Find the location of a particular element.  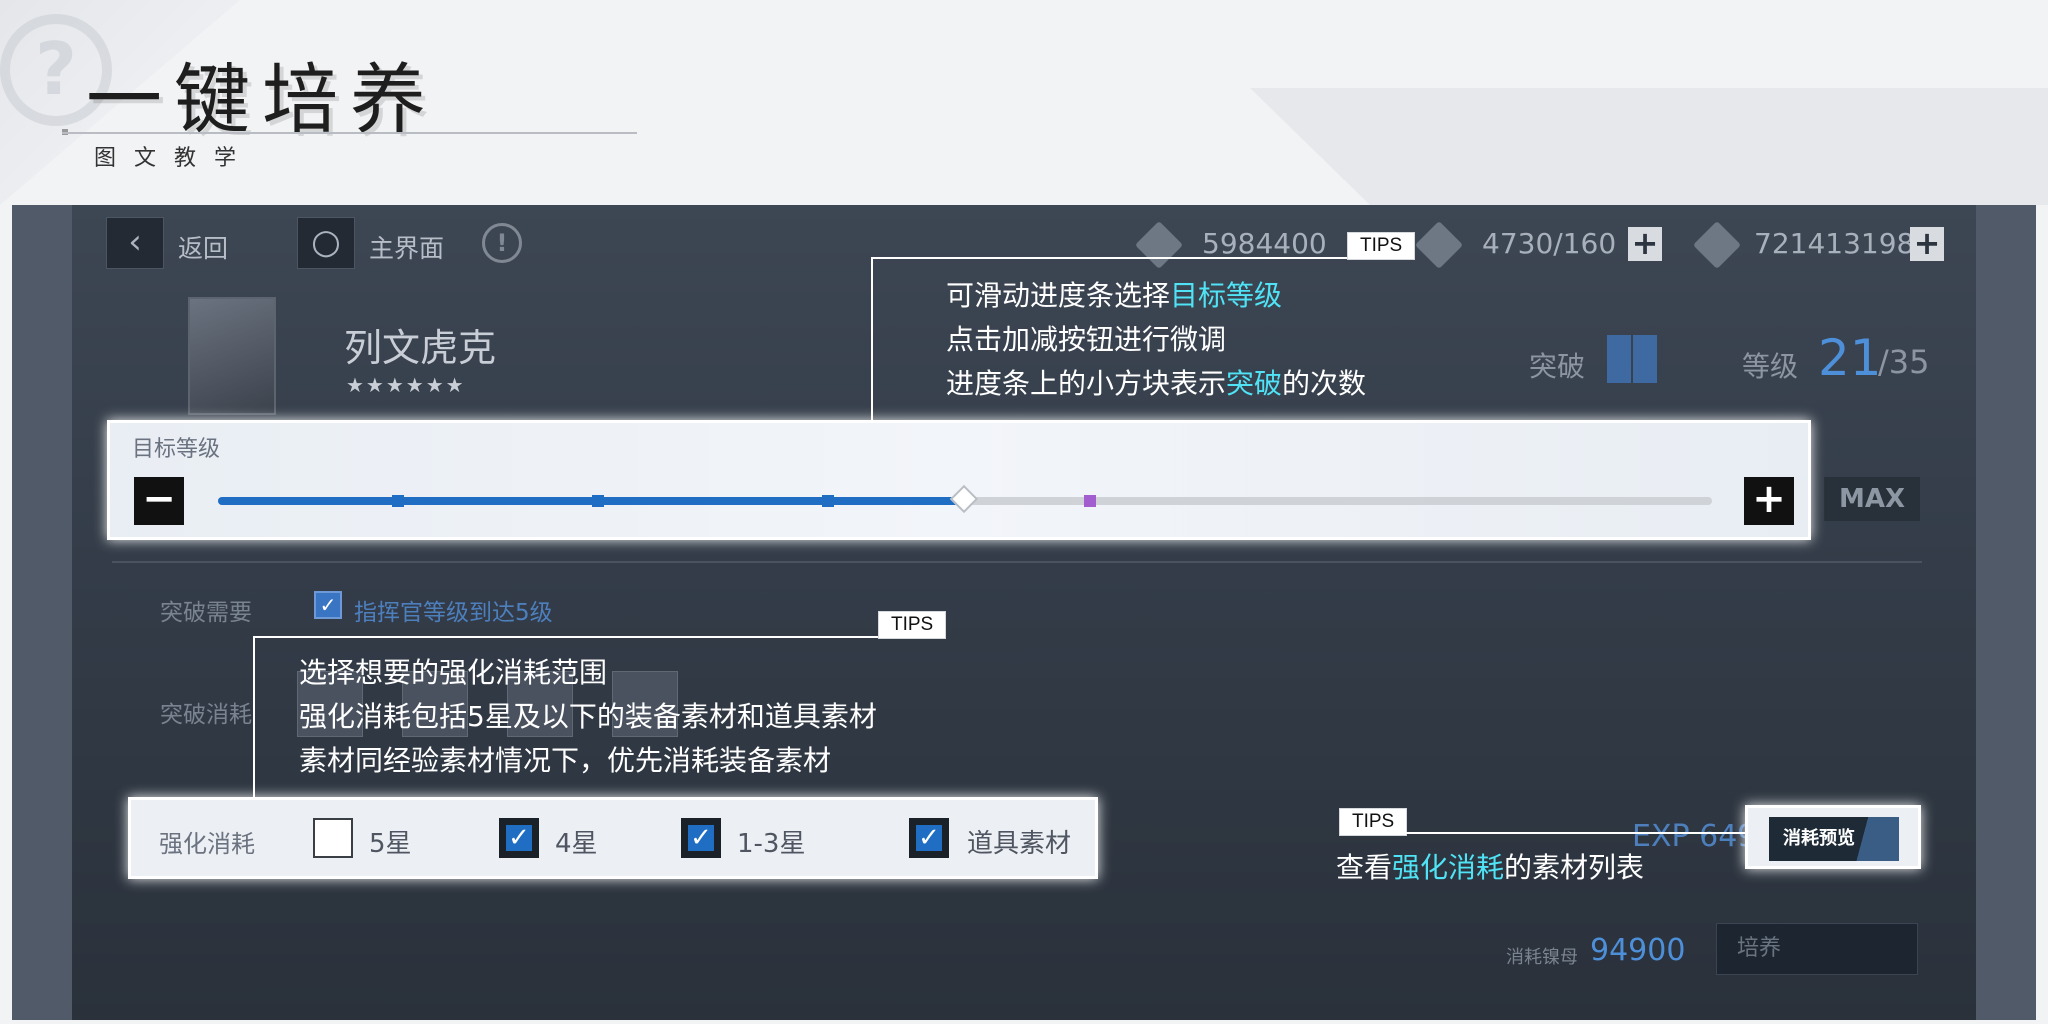

resource-3-value: 721413198 is located at coordinates (1834, 243).